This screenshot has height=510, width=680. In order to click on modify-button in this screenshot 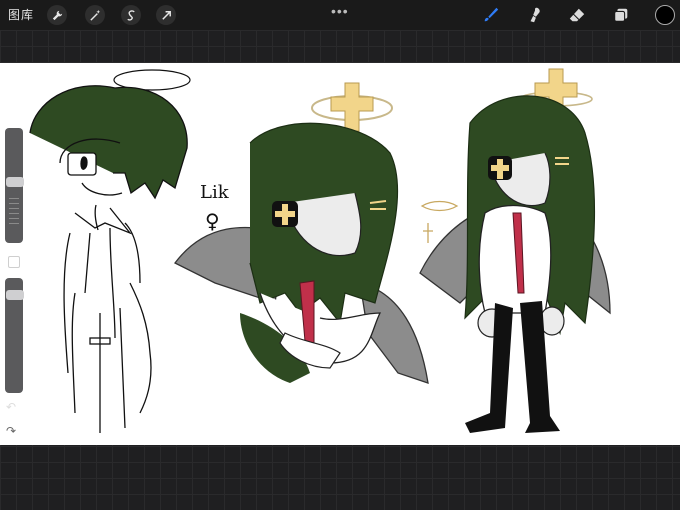, I will do `click(14, 262)`.